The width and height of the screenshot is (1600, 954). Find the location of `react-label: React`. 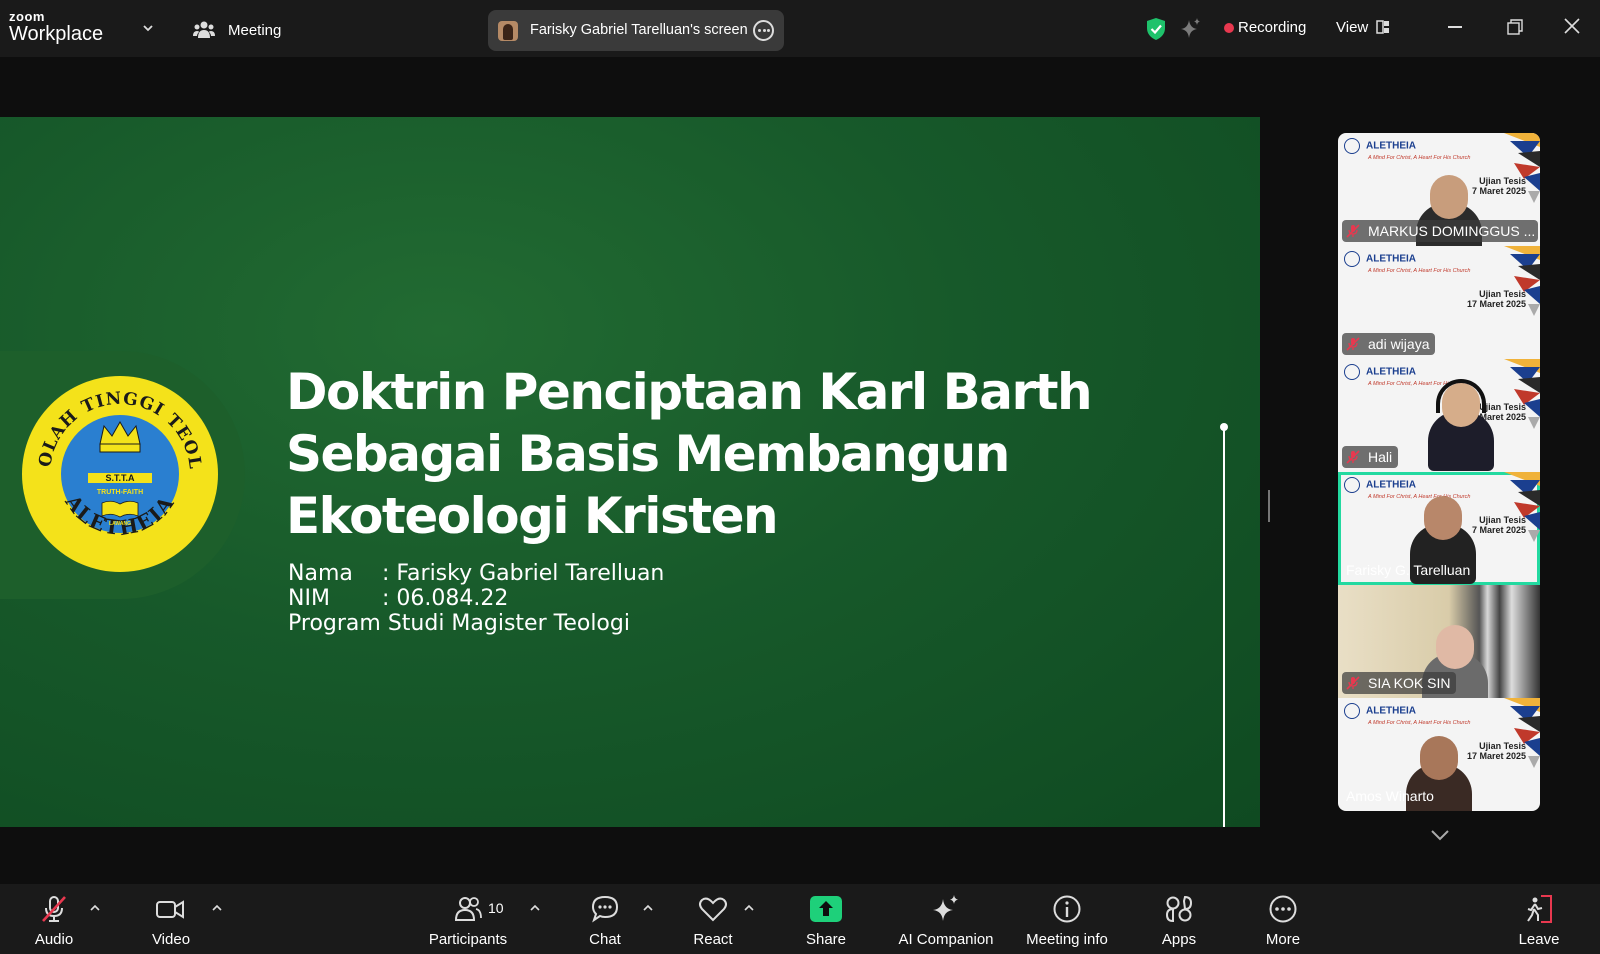

react-label: React is located at coordinates (713, 939).